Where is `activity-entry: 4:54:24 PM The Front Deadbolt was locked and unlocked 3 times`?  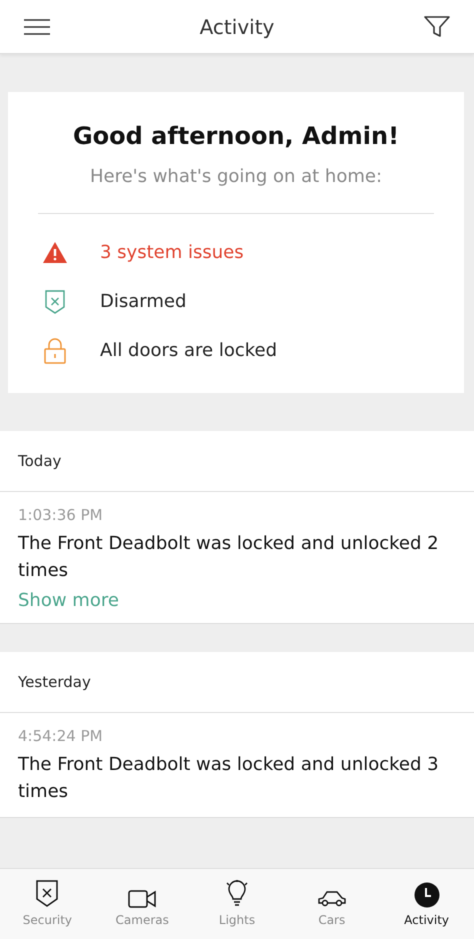
activity-entry: 4:54:24 PM The Front Deadbolt was locked and unlocked 3 times is located at coordinates (237, 765).